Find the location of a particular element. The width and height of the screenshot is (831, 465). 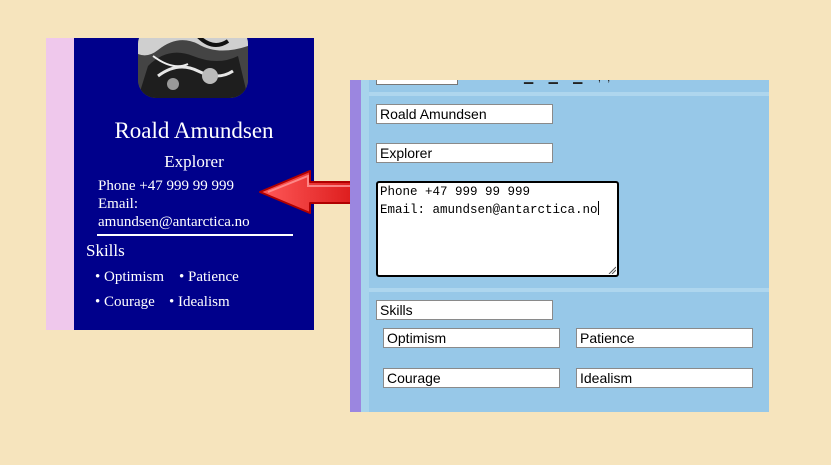

profile-photo is located at coordinates (193, 68).